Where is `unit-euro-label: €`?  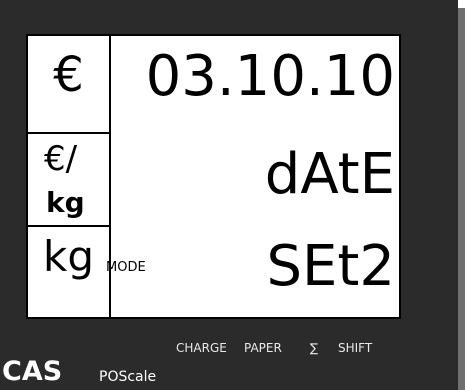 unit-euro-label: € is located at coordinates (68, 75).